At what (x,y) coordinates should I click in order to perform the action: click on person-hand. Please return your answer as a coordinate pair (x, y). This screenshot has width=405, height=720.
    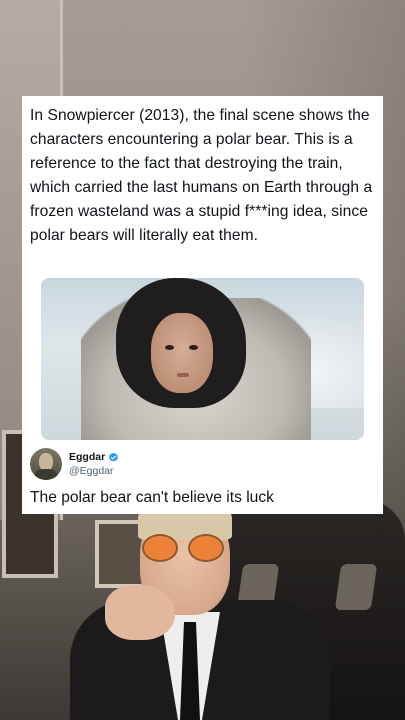
    Looking at the image, I should click on (140, 612).